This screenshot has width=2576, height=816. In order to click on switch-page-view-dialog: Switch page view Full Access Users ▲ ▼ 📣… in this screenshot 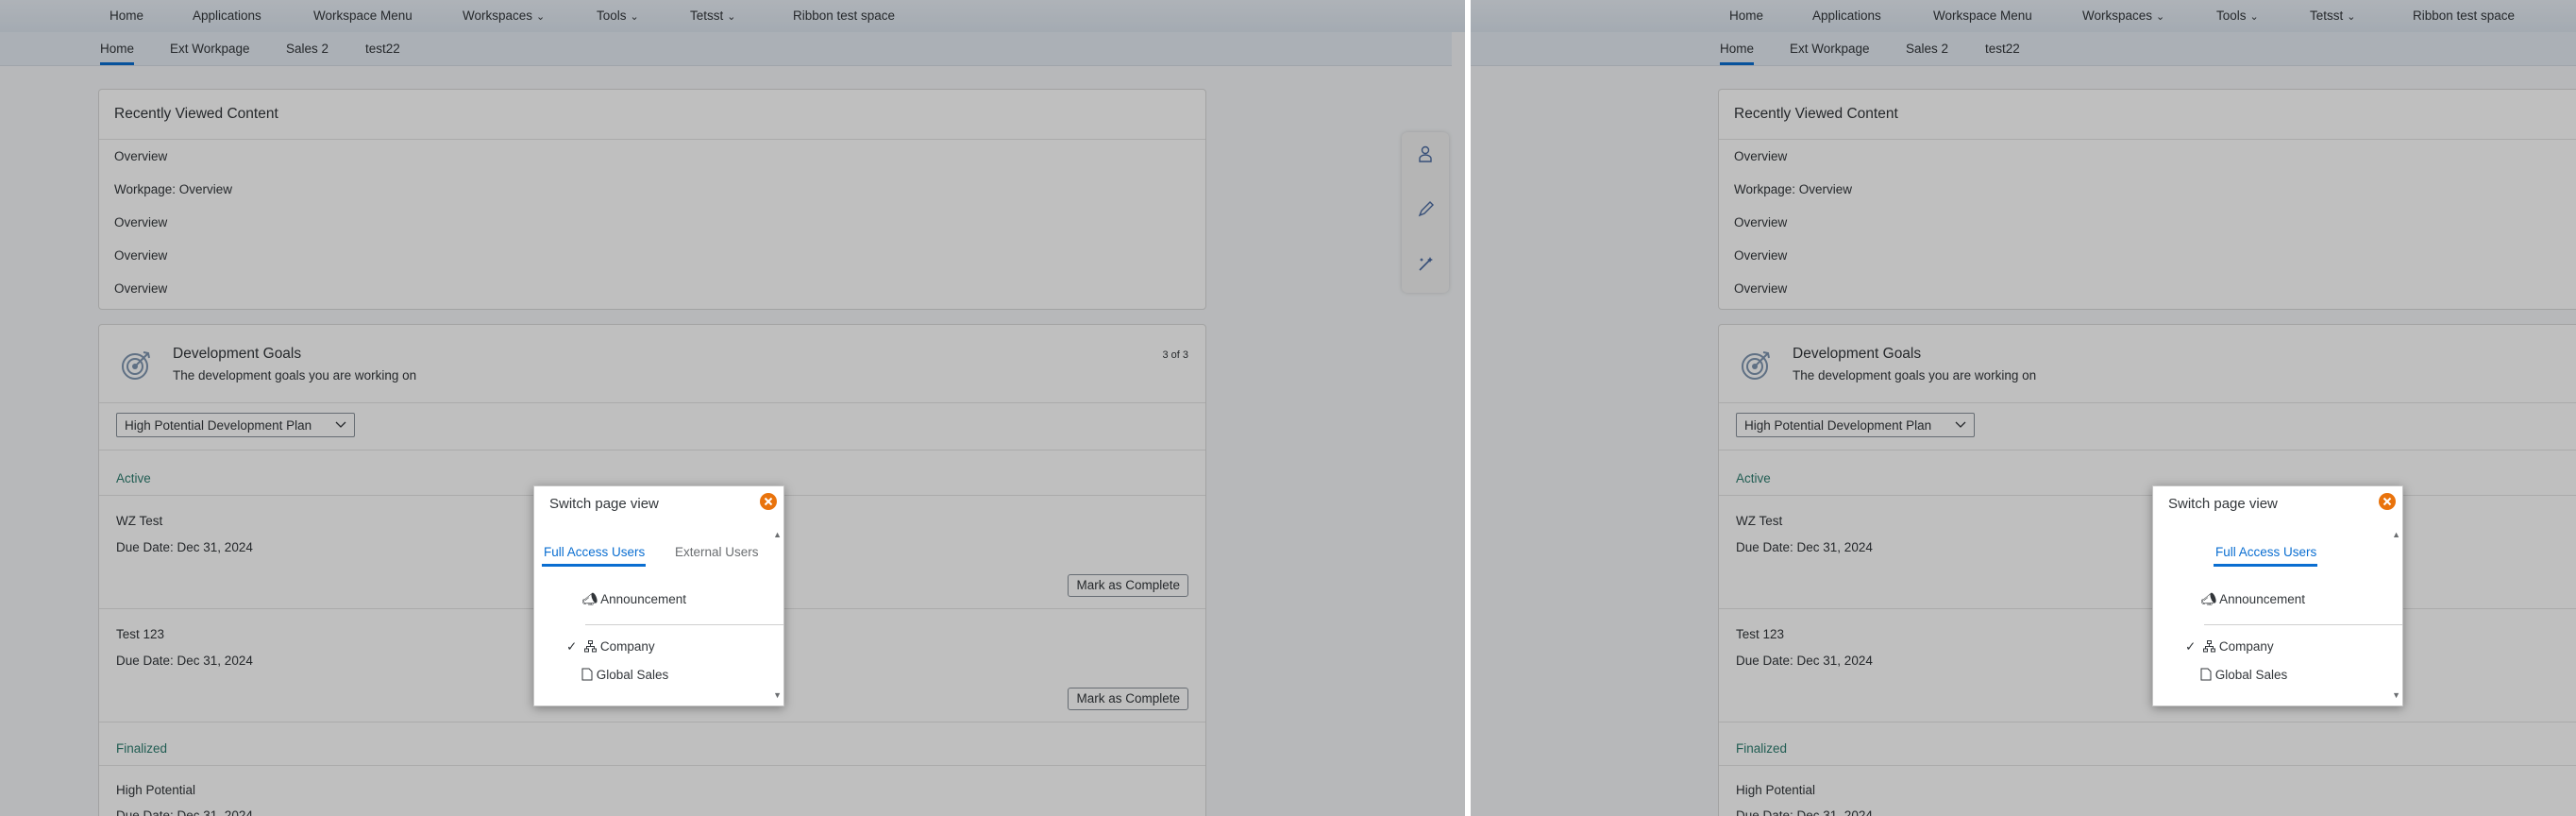, I will do `click(2278, 595)`.